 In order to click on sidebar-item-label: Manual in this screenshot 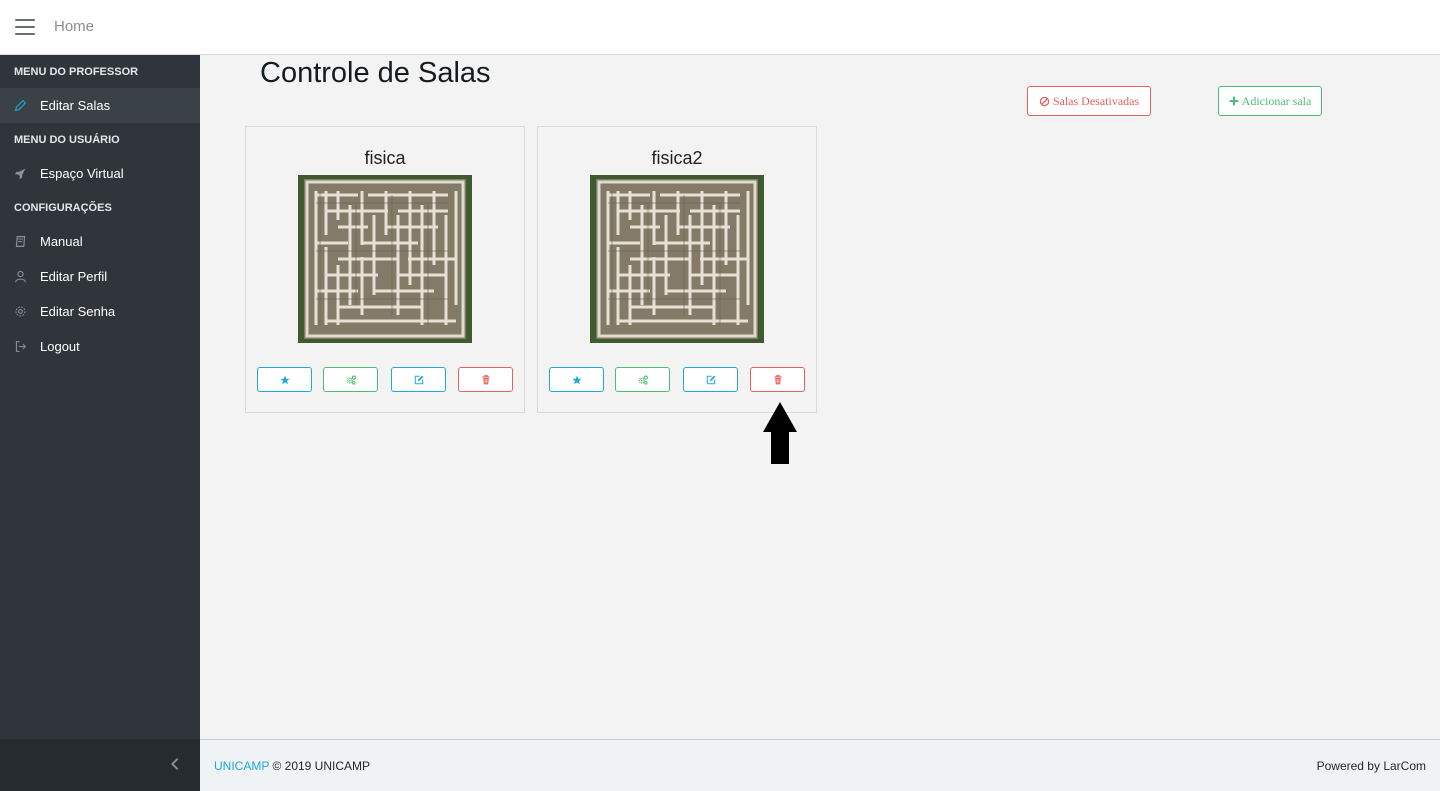, I will do `click(61, 241)`.